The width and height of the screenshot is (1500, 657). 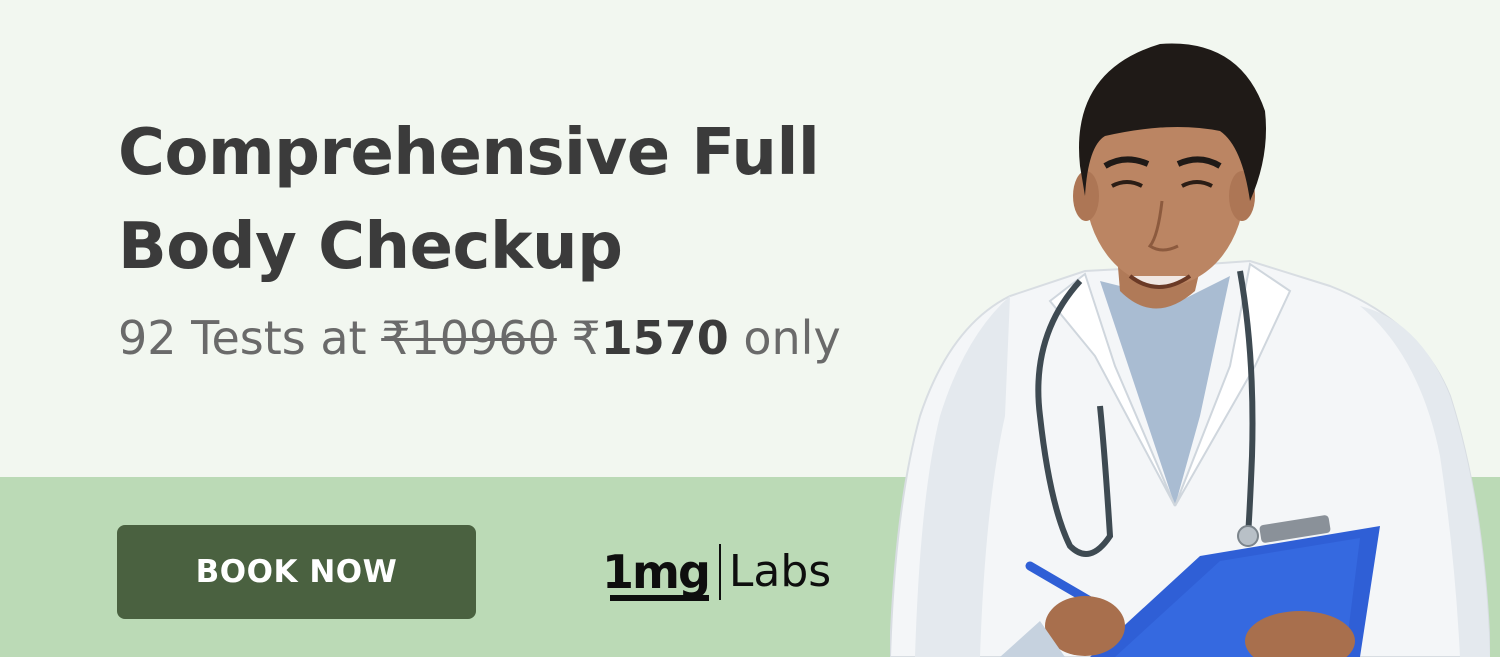 I want to click on price-line: 92 Tests at ₹10960 ₹1570 only, so click(x=479, y=338).